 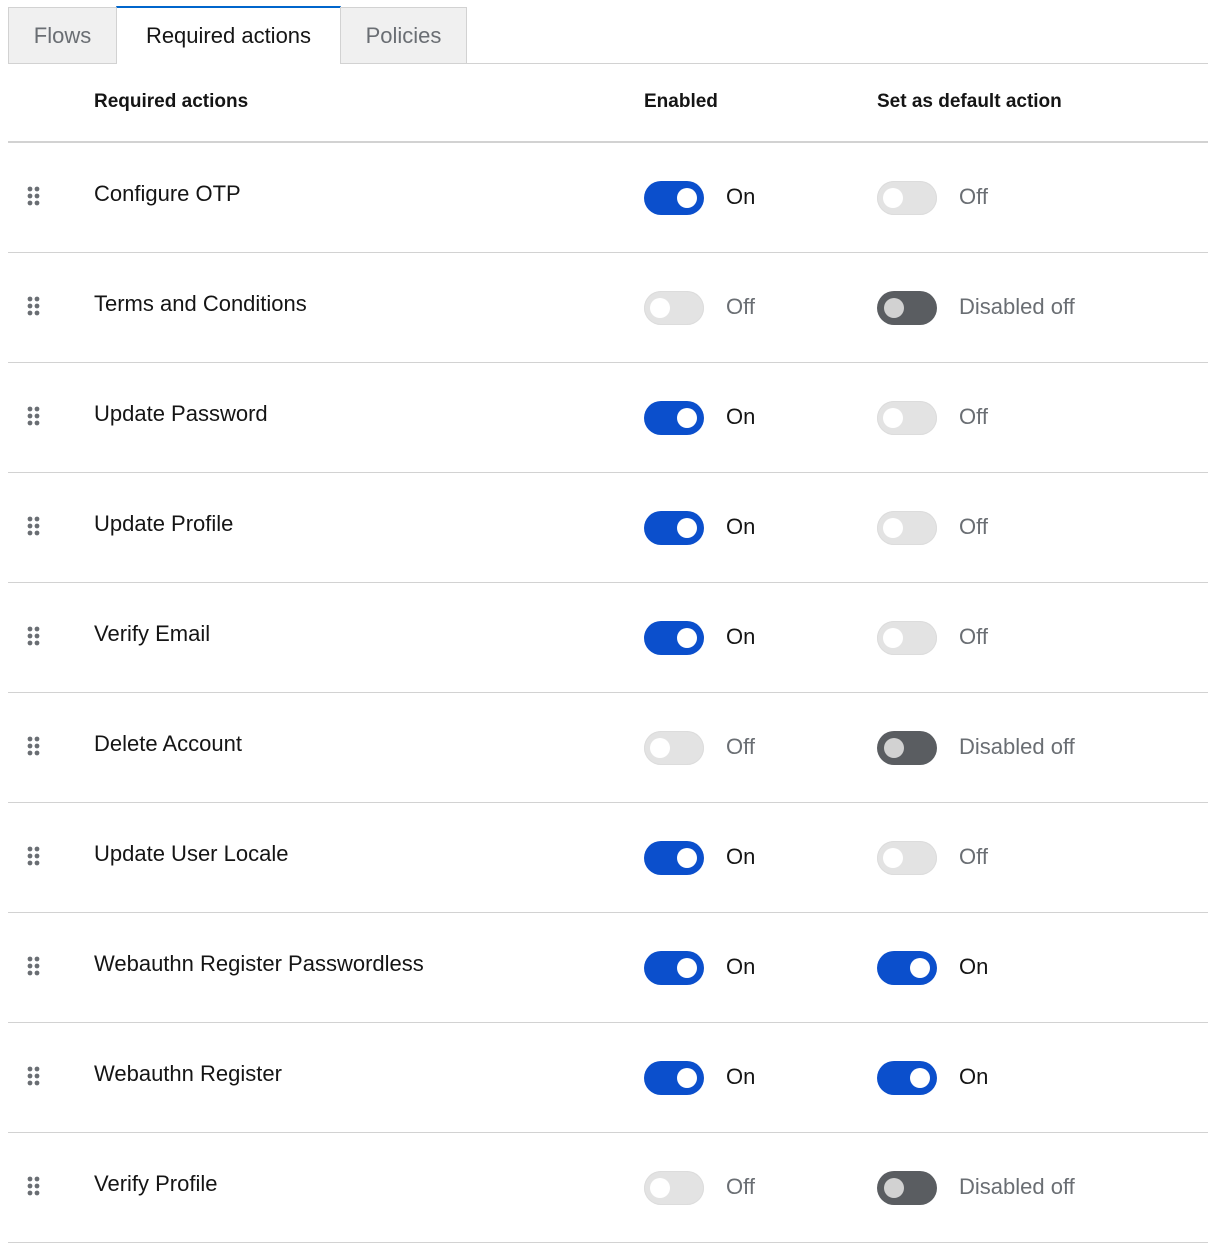 I want to click on required-action-name: Update User Locale, so click(x=191, y=853).